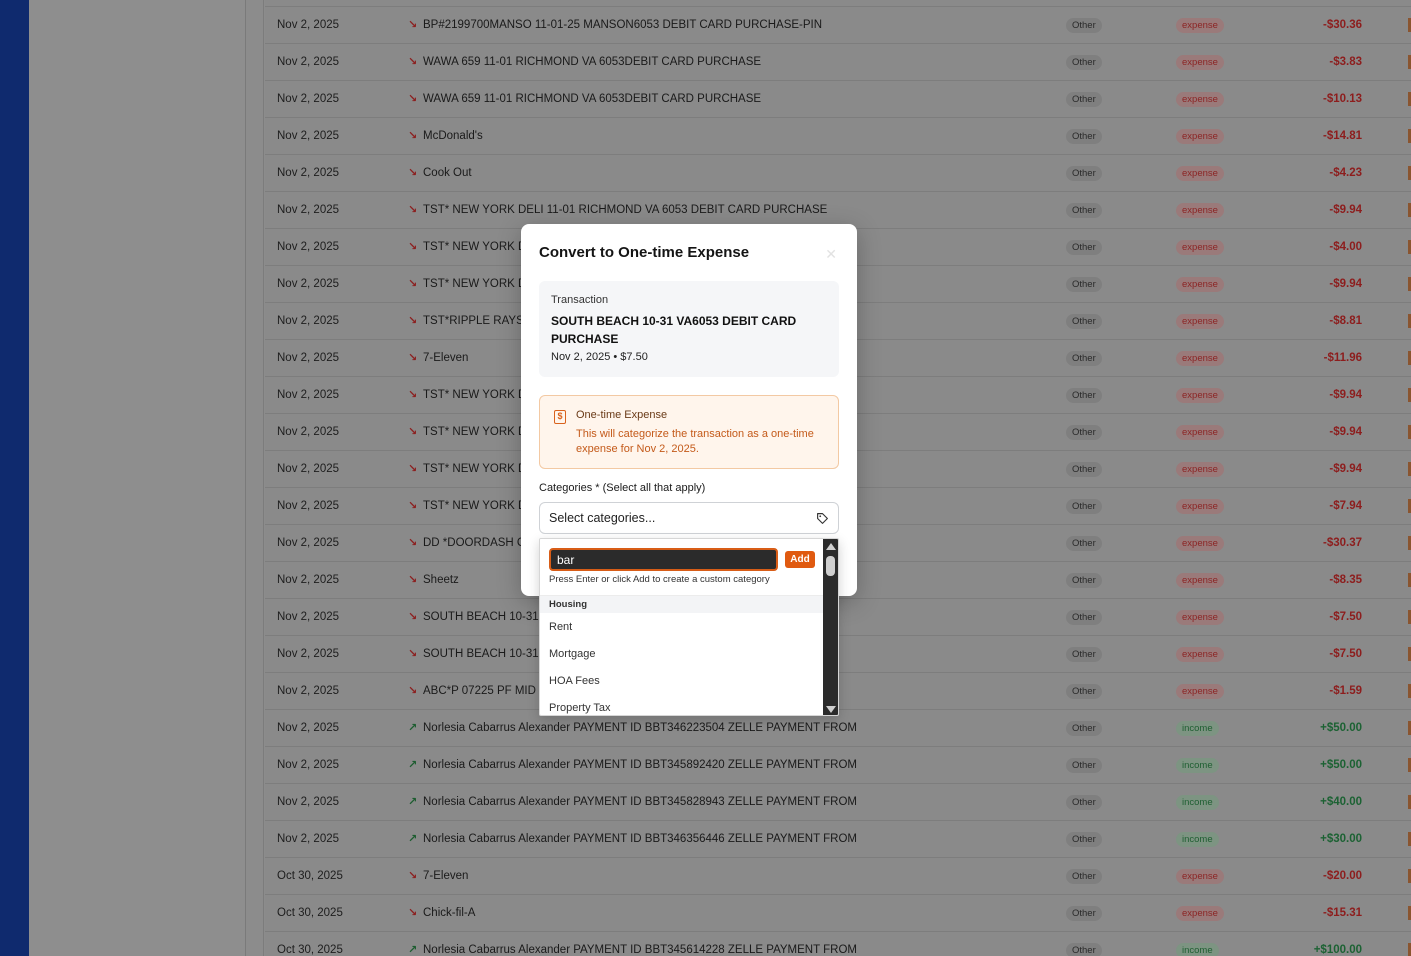  What do you see at coordinates (830, 566) in the screenshot?
I see `scroll-thumb` at bounding box center [830, 566].